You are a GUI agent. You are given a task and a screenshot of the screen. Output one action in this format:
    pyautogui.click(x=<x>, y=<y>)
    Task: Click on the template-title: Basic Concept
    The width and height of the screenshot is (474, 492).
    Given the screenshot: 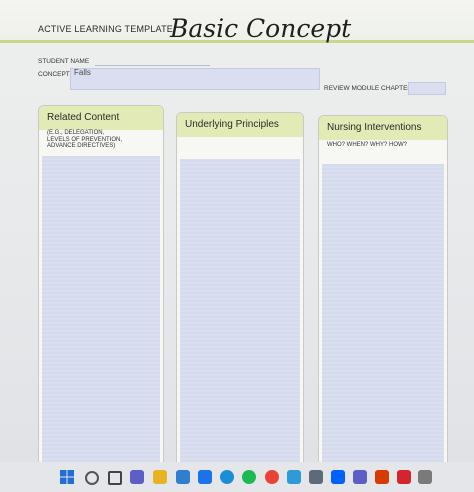 What is the action you would take?
    pyautogui.click(x=261, y=28)
    